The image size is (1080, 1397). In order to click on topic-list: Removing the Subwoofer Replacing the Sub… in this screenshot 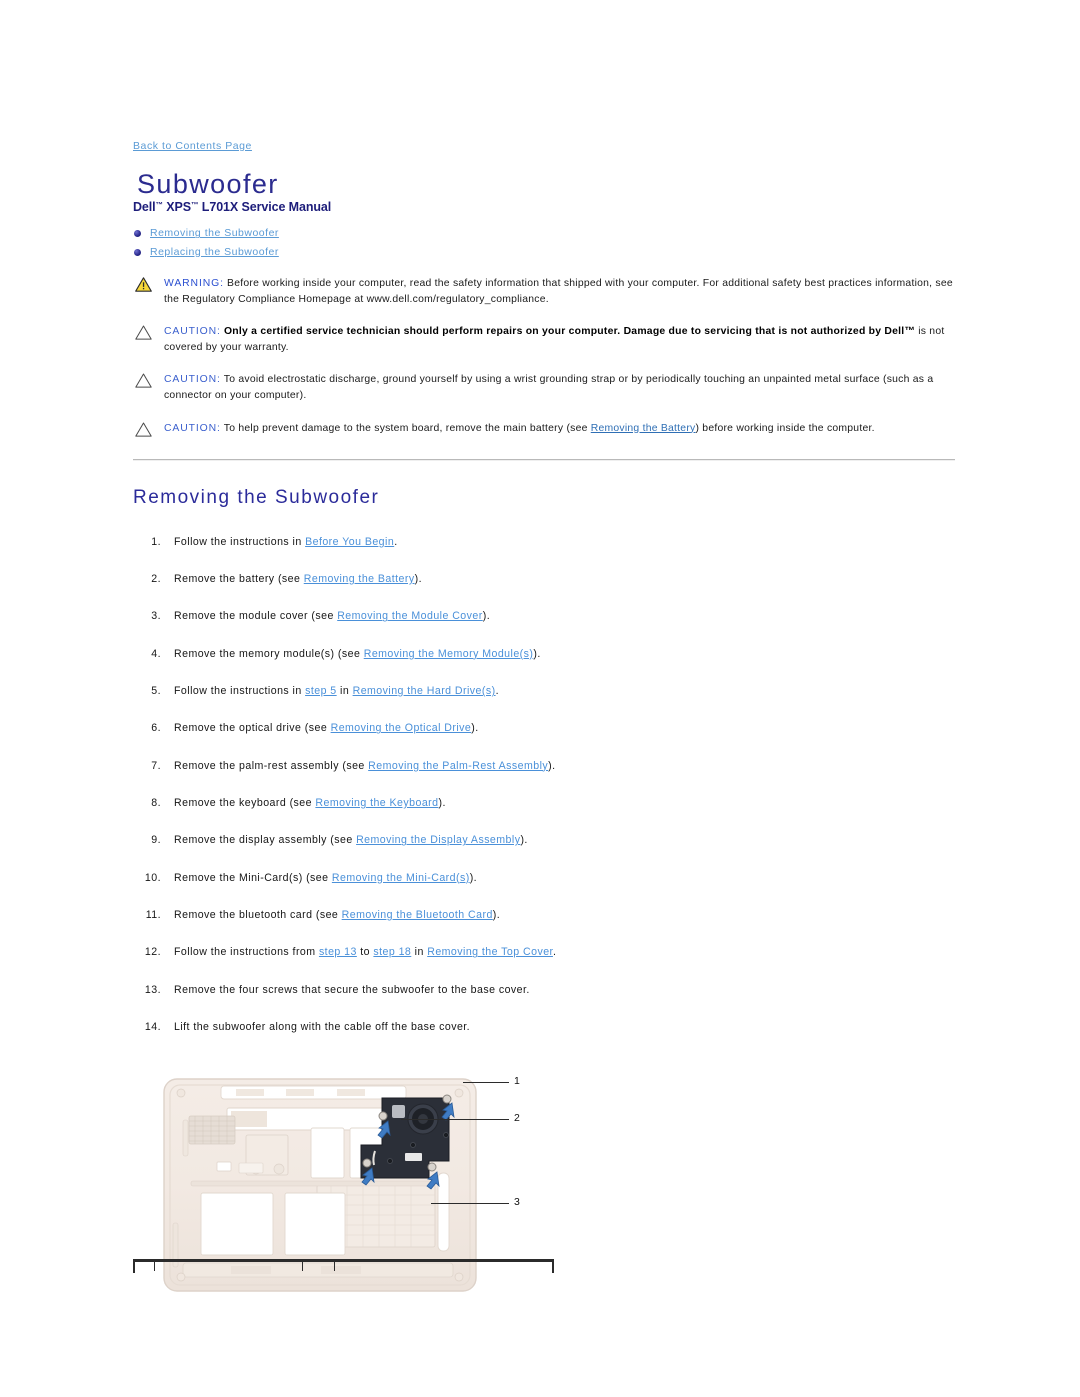, I will do `click(544, 242)`.